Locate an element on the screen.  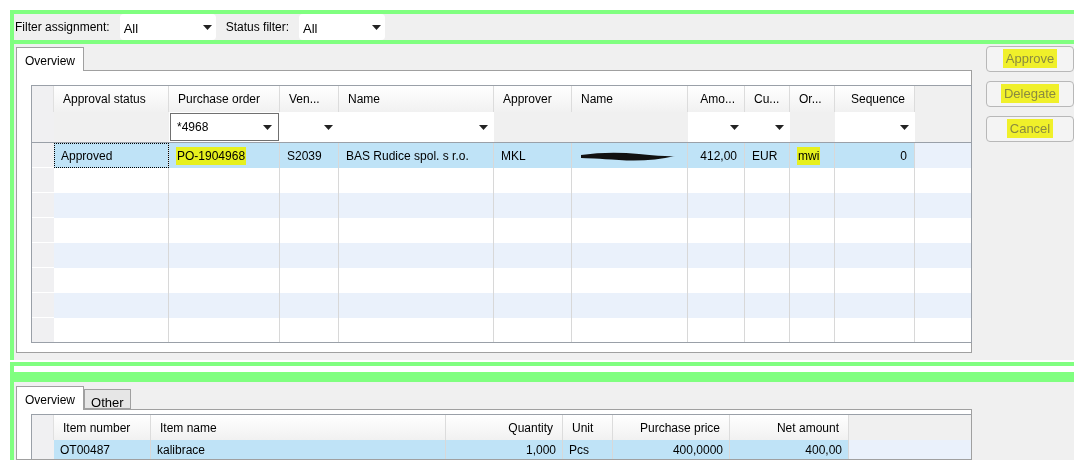
table-cell: 1,000 is located at coordinates (504, 449).